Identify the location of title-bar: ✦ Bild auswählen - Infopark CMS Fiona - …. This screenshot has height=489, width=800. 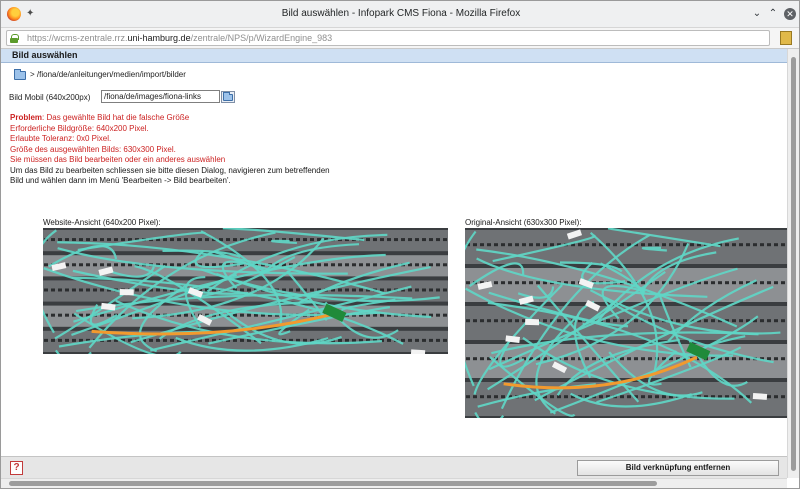
(400, 14).